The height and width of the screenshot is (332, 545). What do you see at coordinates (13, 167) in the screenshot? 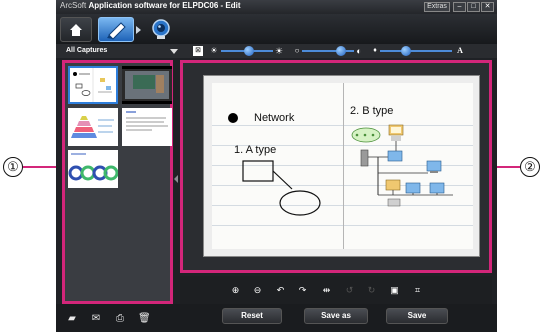
I see `callout-1: ①` at bounding box center [13, 167].